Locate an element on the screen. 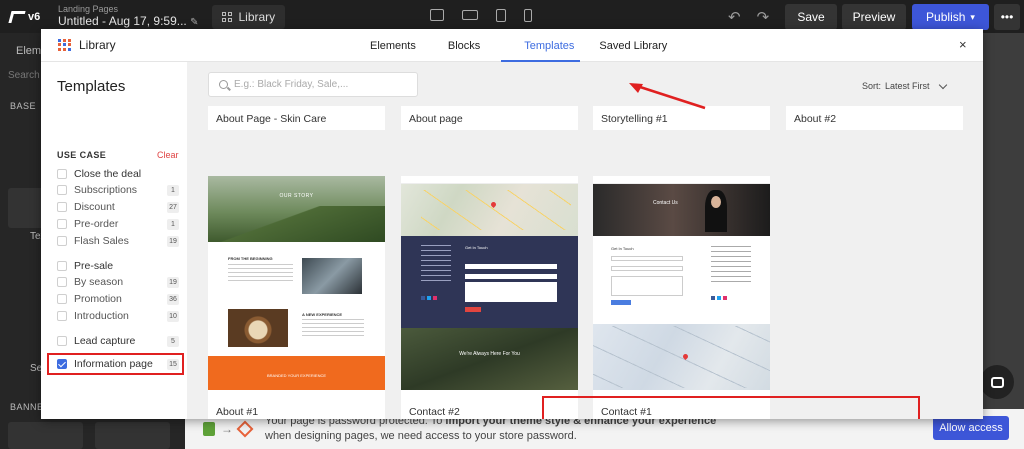 This screenshot has height=449, width=1024. sort-label: Sort: is located at coordinates (872, 86).